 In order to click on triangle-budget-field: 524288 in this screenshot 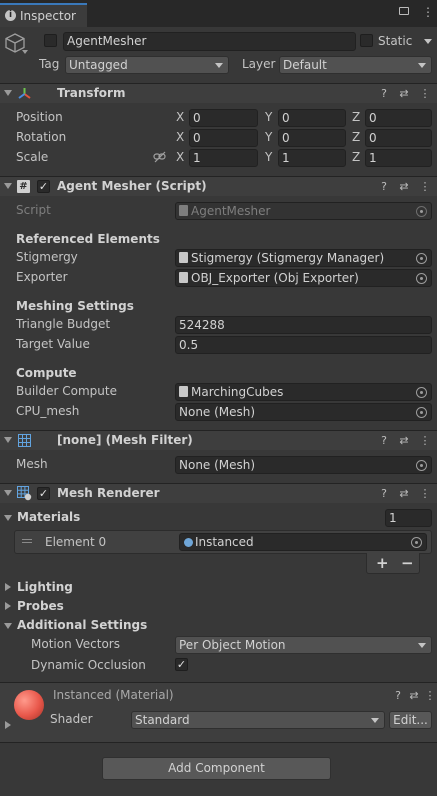, I will do `click(303, 325)`.